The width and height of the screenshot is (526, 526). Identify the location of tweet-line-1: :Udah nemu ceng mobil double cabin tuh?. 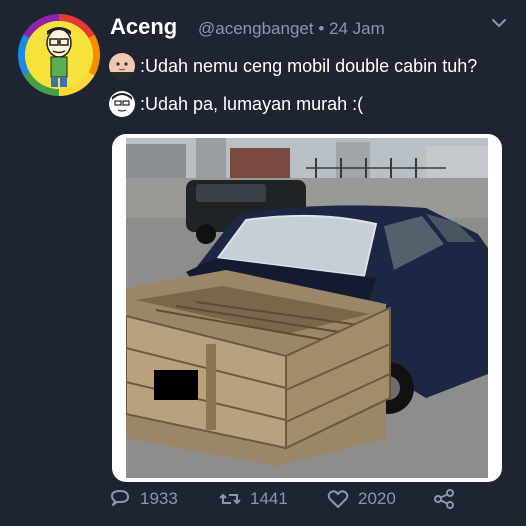
(292, 66).